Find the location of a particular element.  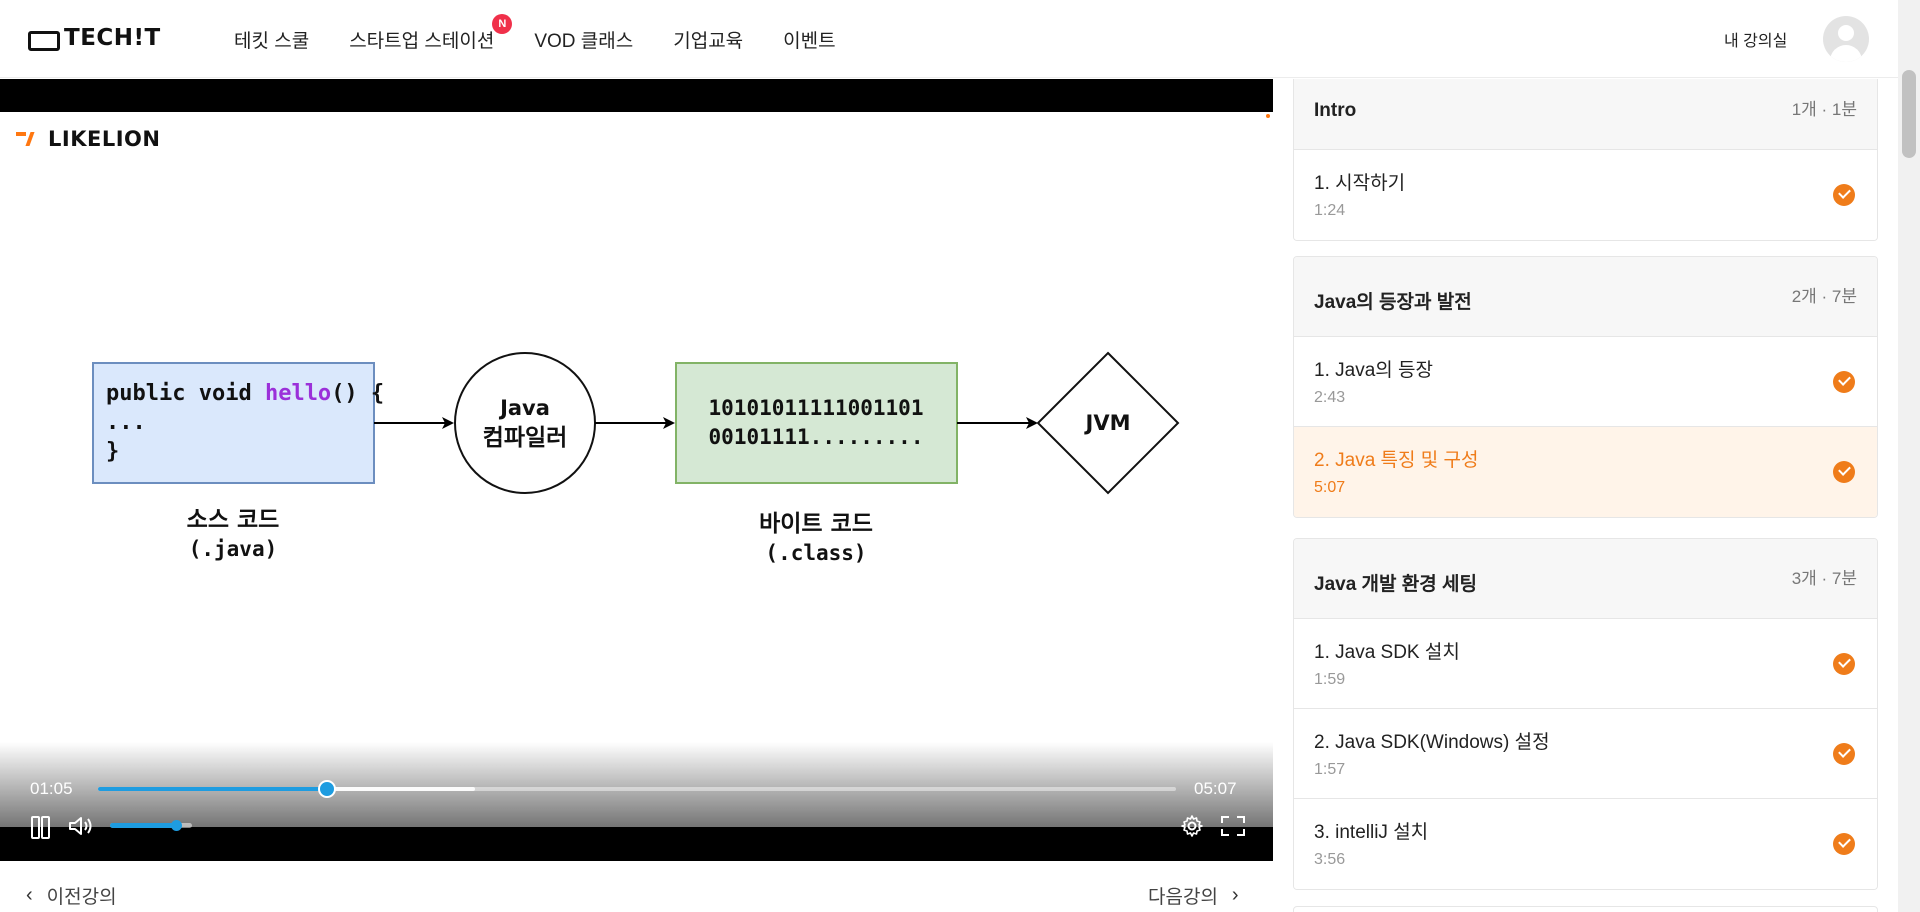

source-code-ext: (.java) is located at coordinates (233, 549).